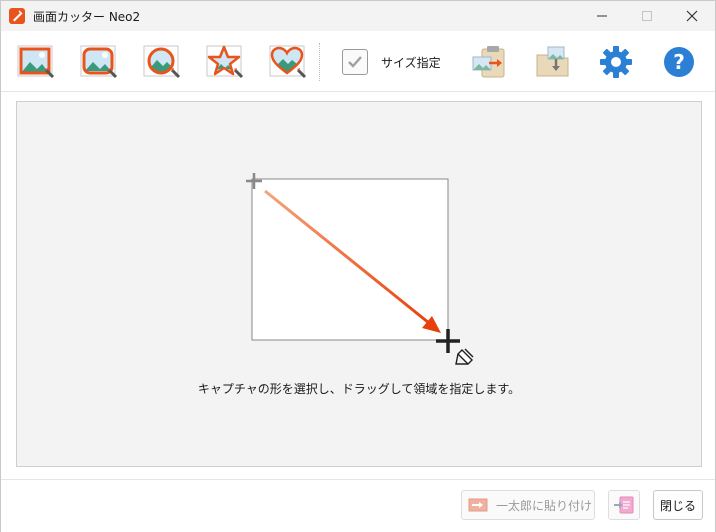 The image size is (716, 532). I want to click on size-checkbox, so click(355, 62).